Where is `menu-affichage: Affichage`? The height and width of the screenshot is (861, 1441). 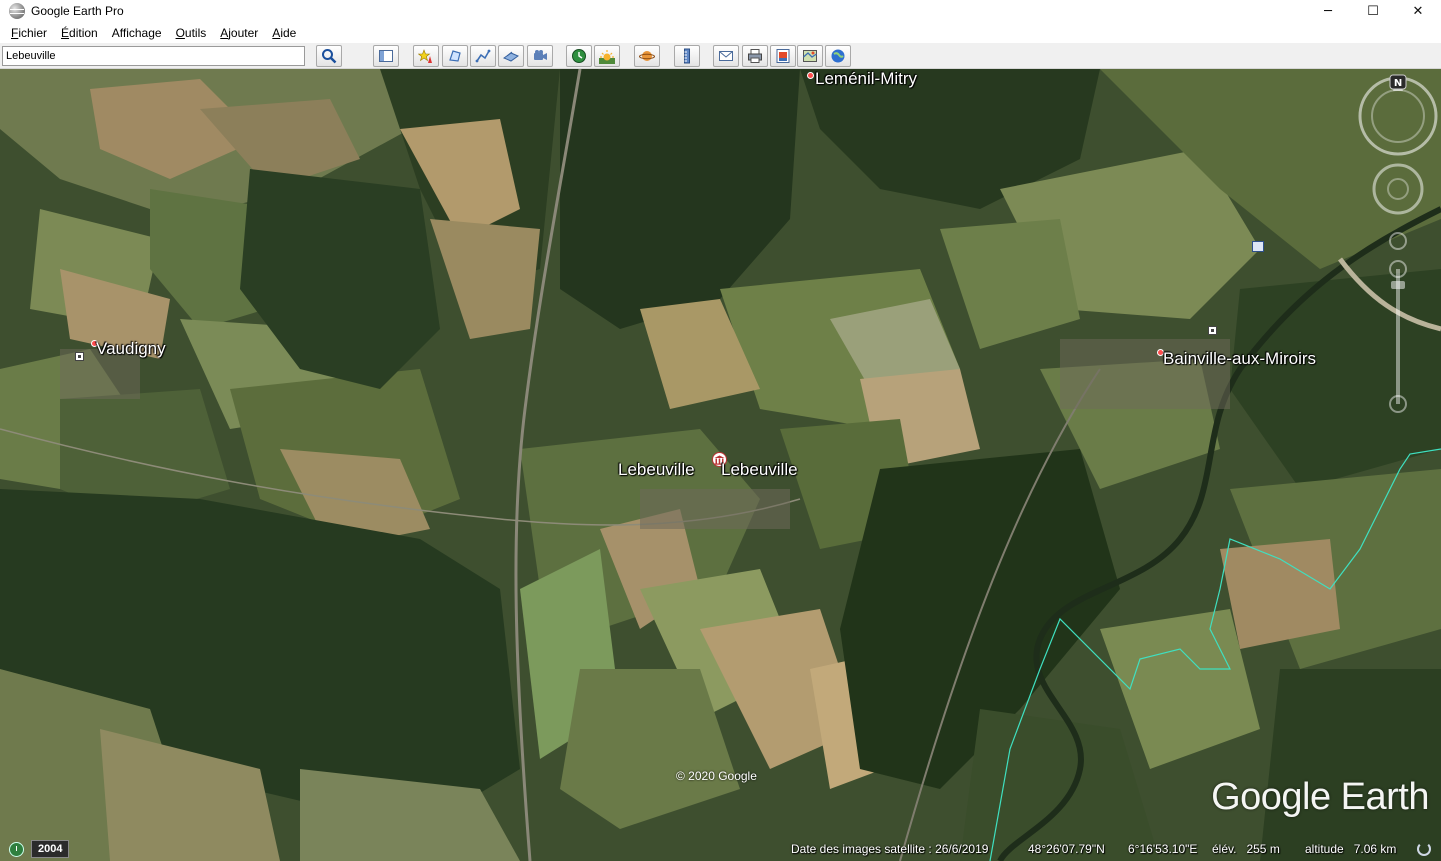 menu-affichage: Affichage is located at coordinates (137, 33).